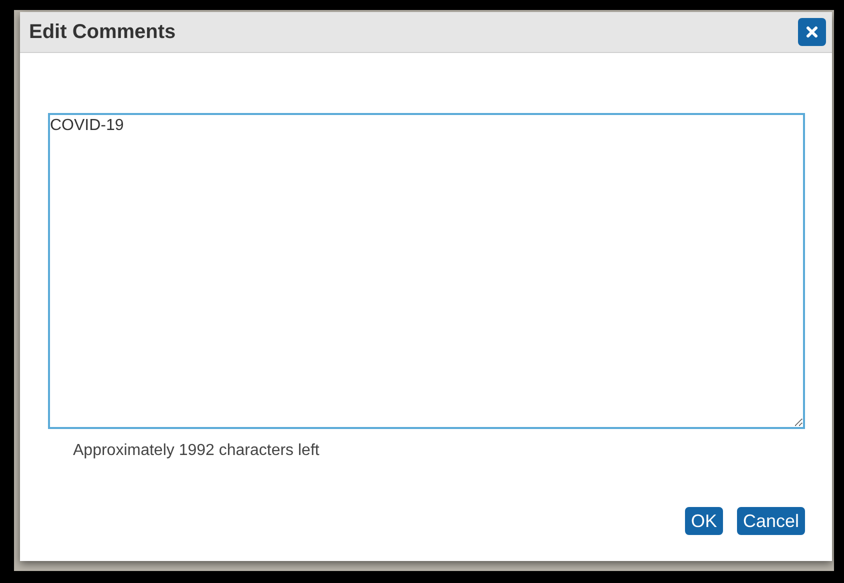 The height and width of the screenshot is (583, 844). Describe the element at coordinates (102, 32) in the screenshot. I see `dialog-title: Edit Comments` at that location.